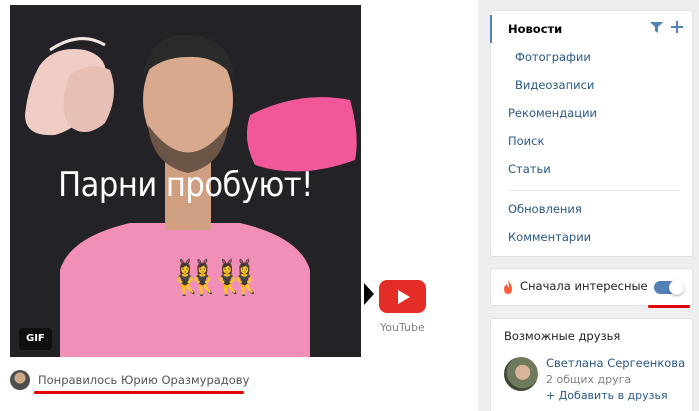  Describe the element at coordinates (591, 141) in the screenshot. I see `menu-item-search: Поиск` at that location.